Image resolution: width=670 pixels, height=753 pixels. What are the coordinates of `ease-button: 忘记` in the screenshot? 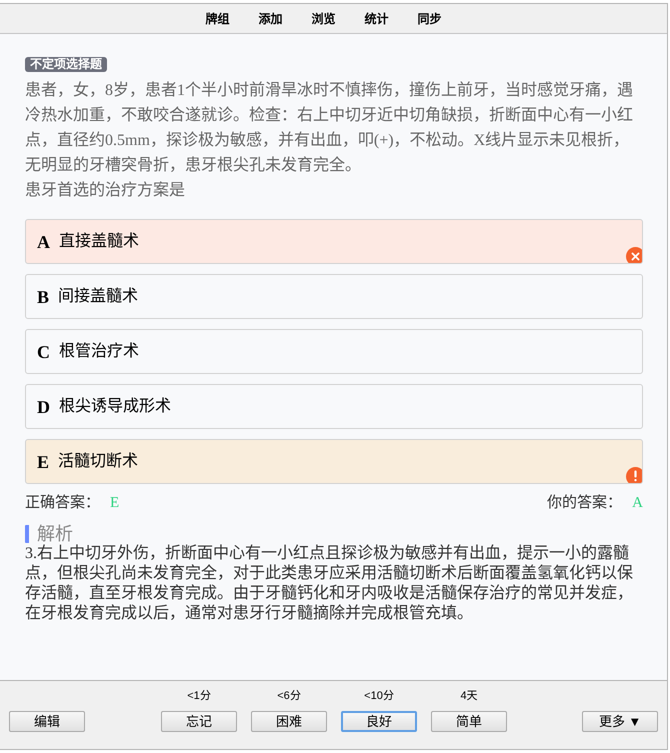 It's located at (199, 721).